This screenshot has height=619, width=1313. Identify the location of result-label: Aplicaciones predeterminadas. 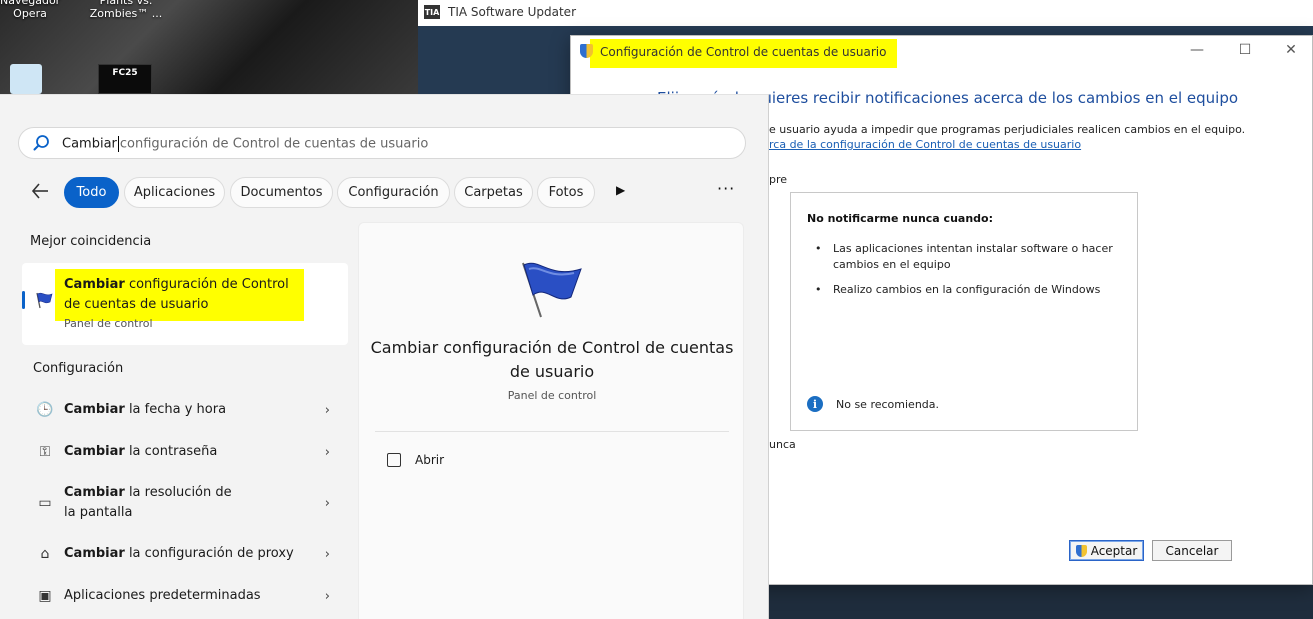
(179, 596).